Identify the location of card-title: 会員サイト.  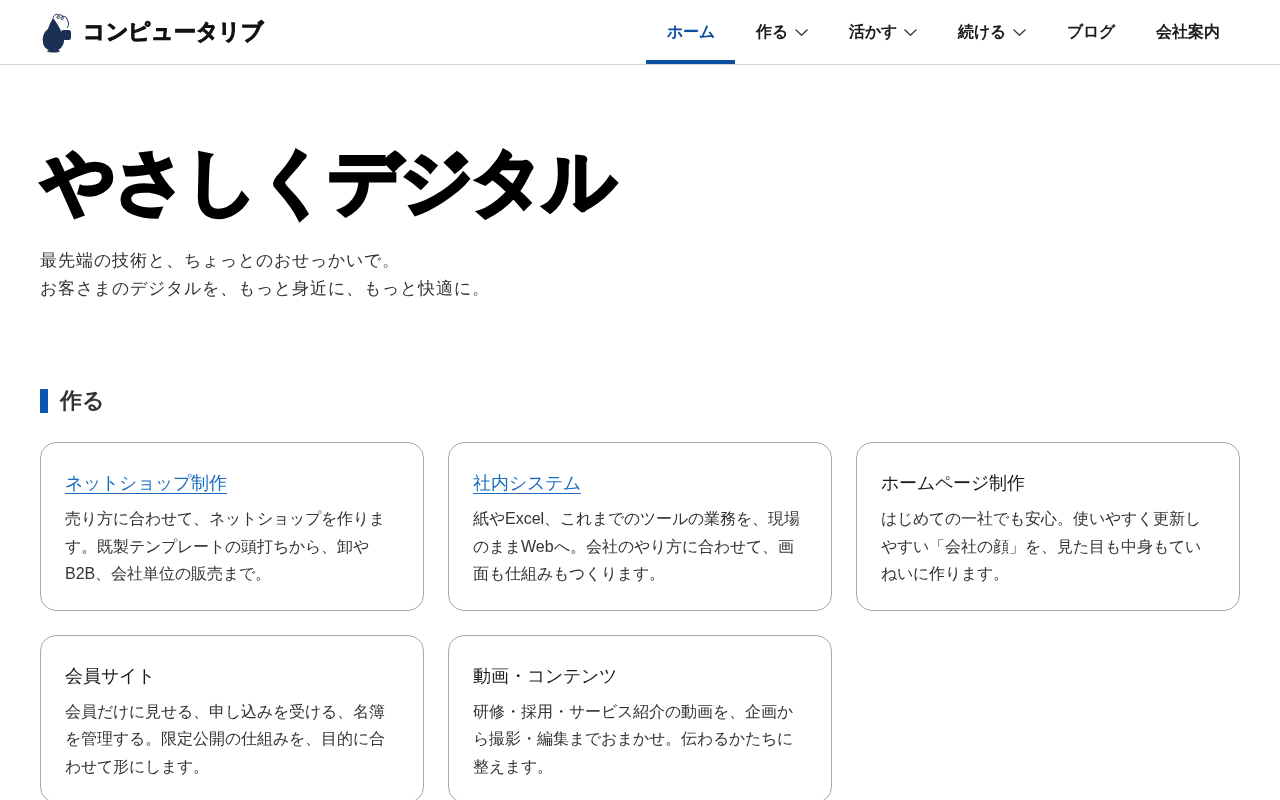
(110, 676).